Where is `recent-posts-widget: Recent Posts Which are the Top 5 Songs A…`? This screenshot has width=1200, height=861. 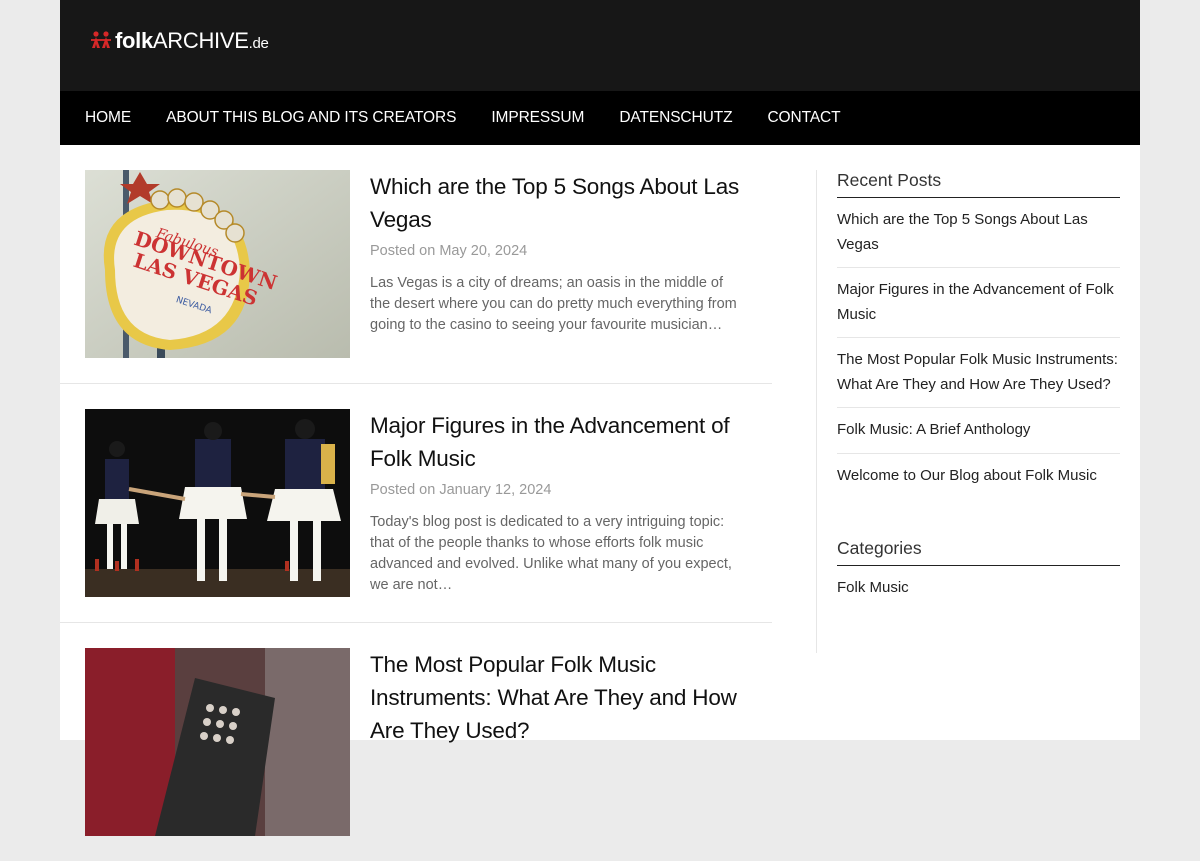
recent-posts-widget: Recent Posts Which are the Top 5 Songs A… is located at coordinates (978, 334).